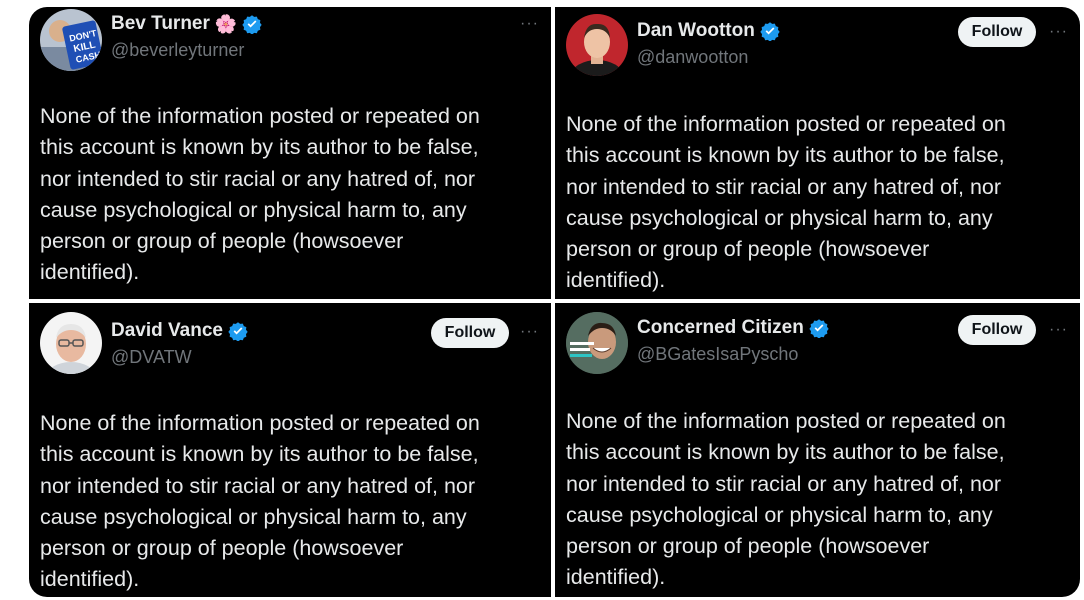  Describe the element at coordinates (160, 24) in the screenshot. I see `display-name: Bev Turner` at that location.